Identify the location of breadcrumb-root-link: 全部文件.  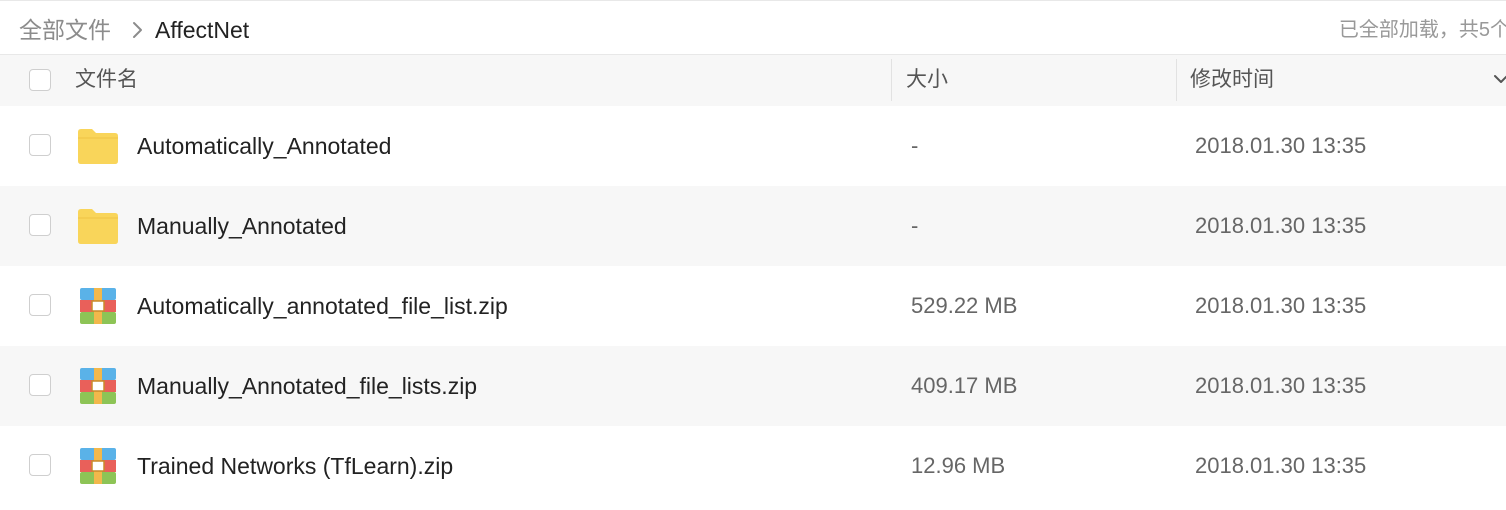
(65, 30).